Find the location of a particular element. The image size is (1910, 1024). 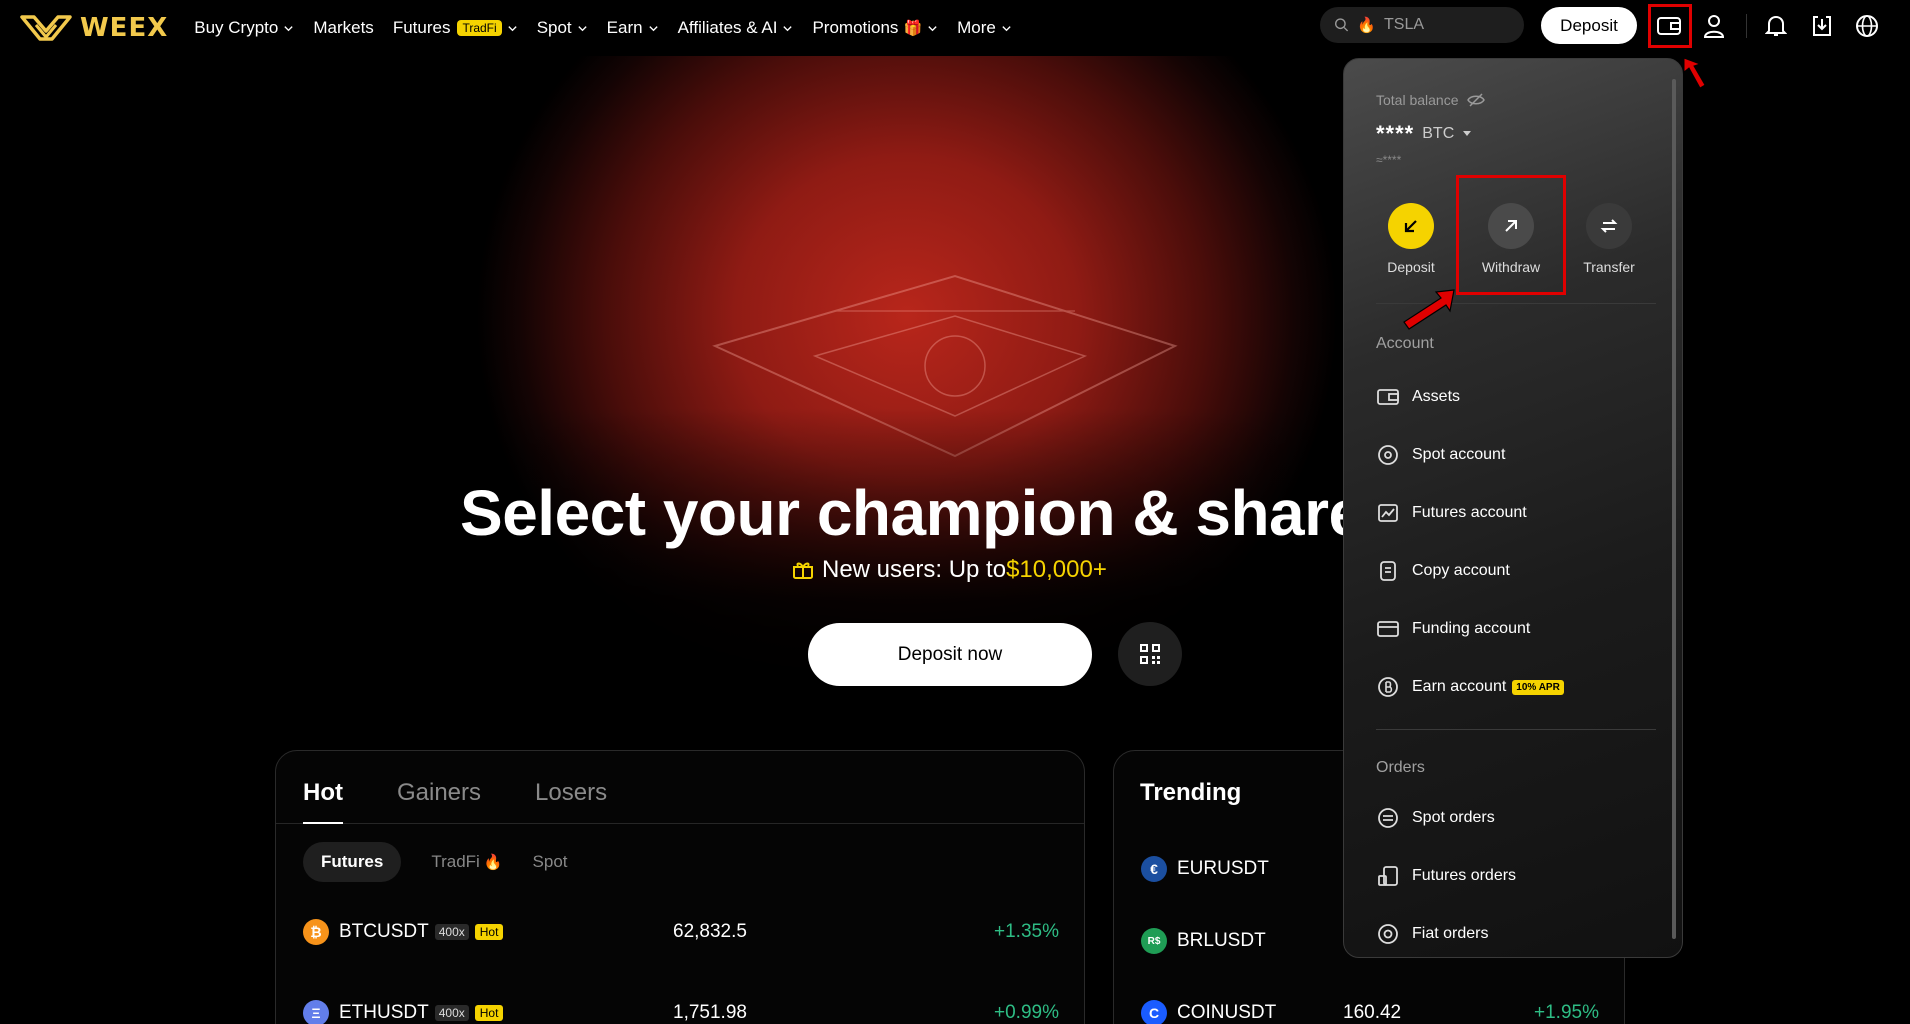

brl-coin-icon: R$ is located at coordinates (1154, 941).